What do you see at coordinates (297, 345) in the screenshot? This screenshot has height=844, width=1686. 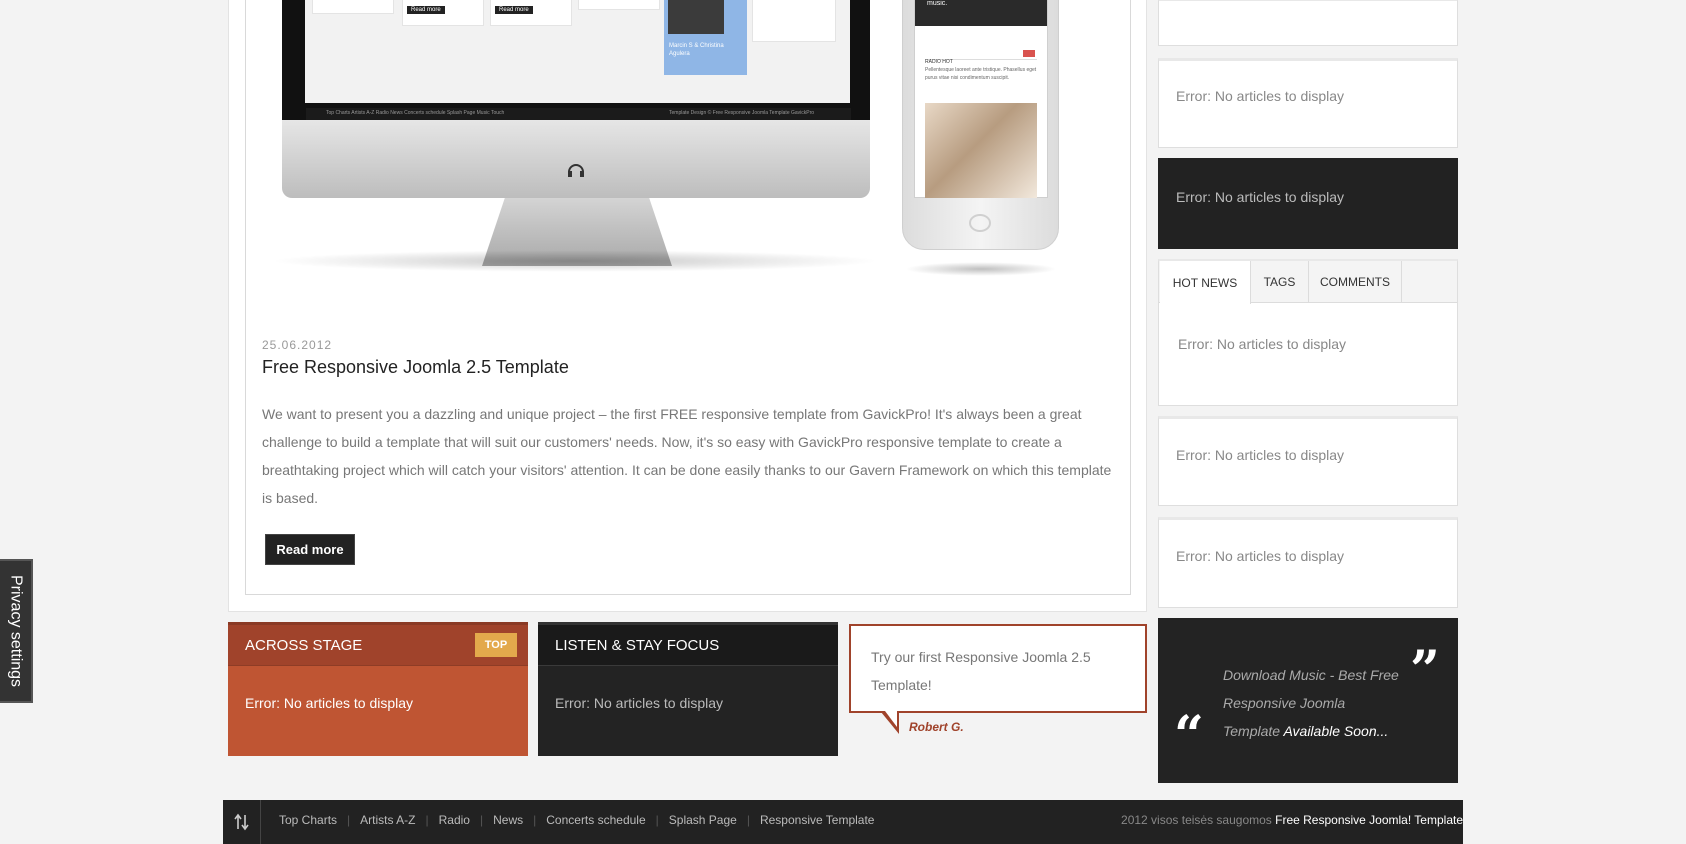 I see `post-date: 25.06.2012` at bounding box center [297, 345].